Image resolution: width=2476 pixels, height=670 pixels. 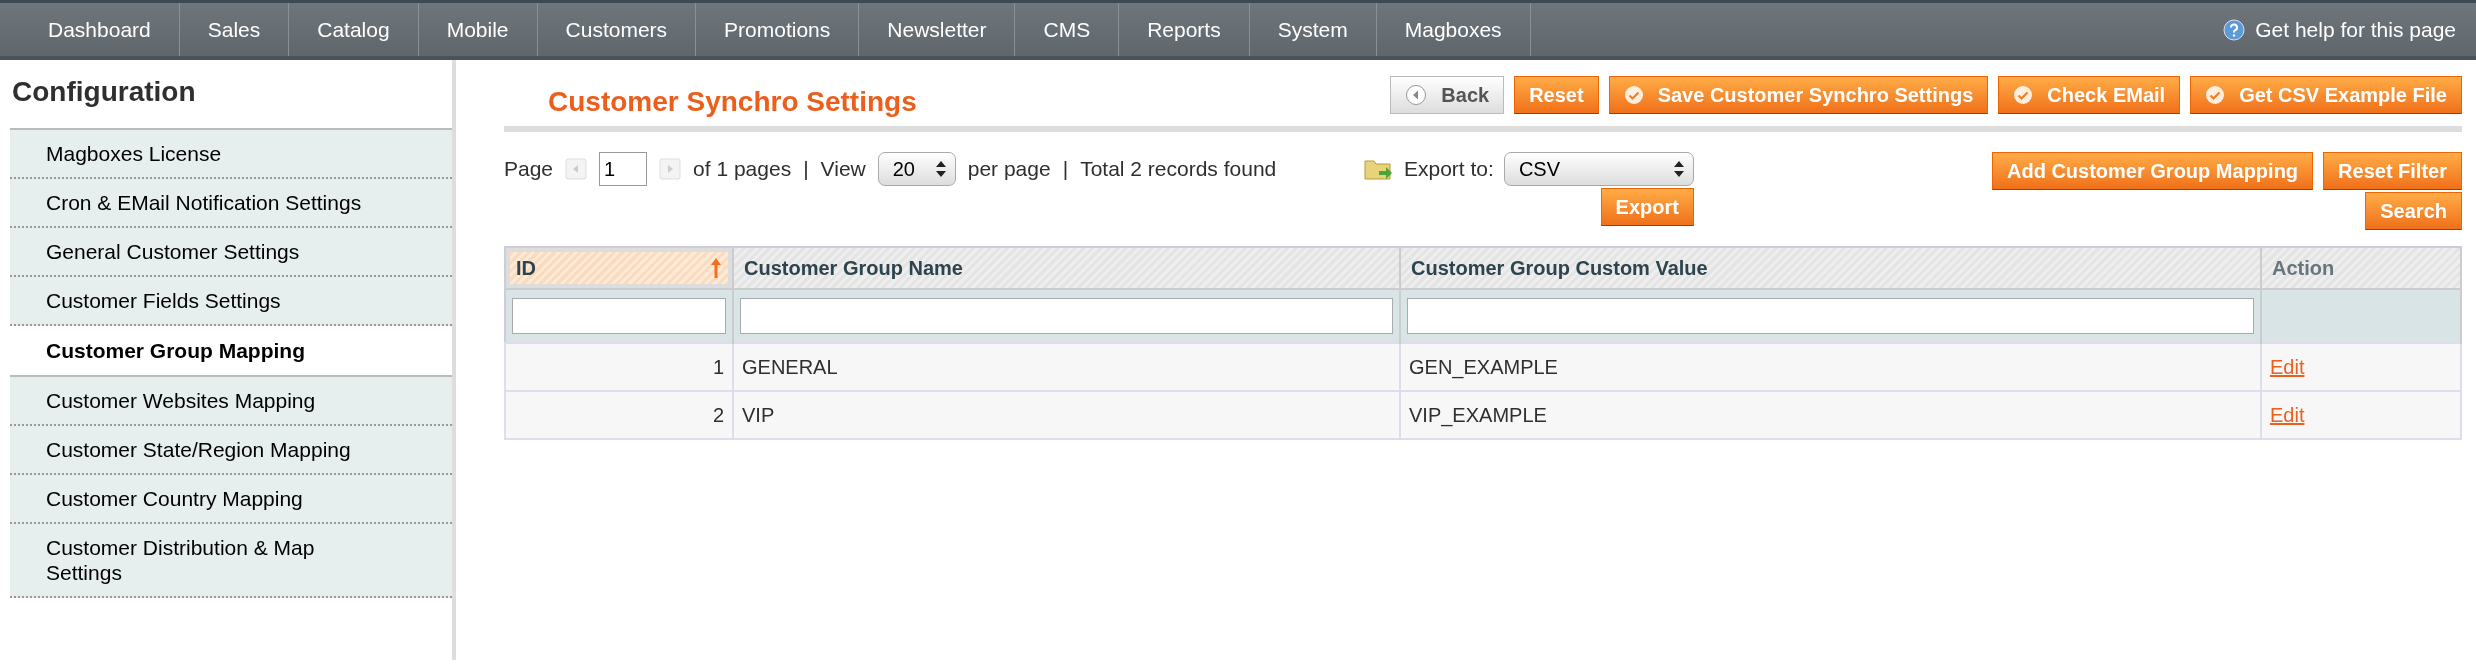 What do you see at coordinates (1447, 95) in the screenshot?
I see `back-button: Back` at bounding box center [1447, 95].